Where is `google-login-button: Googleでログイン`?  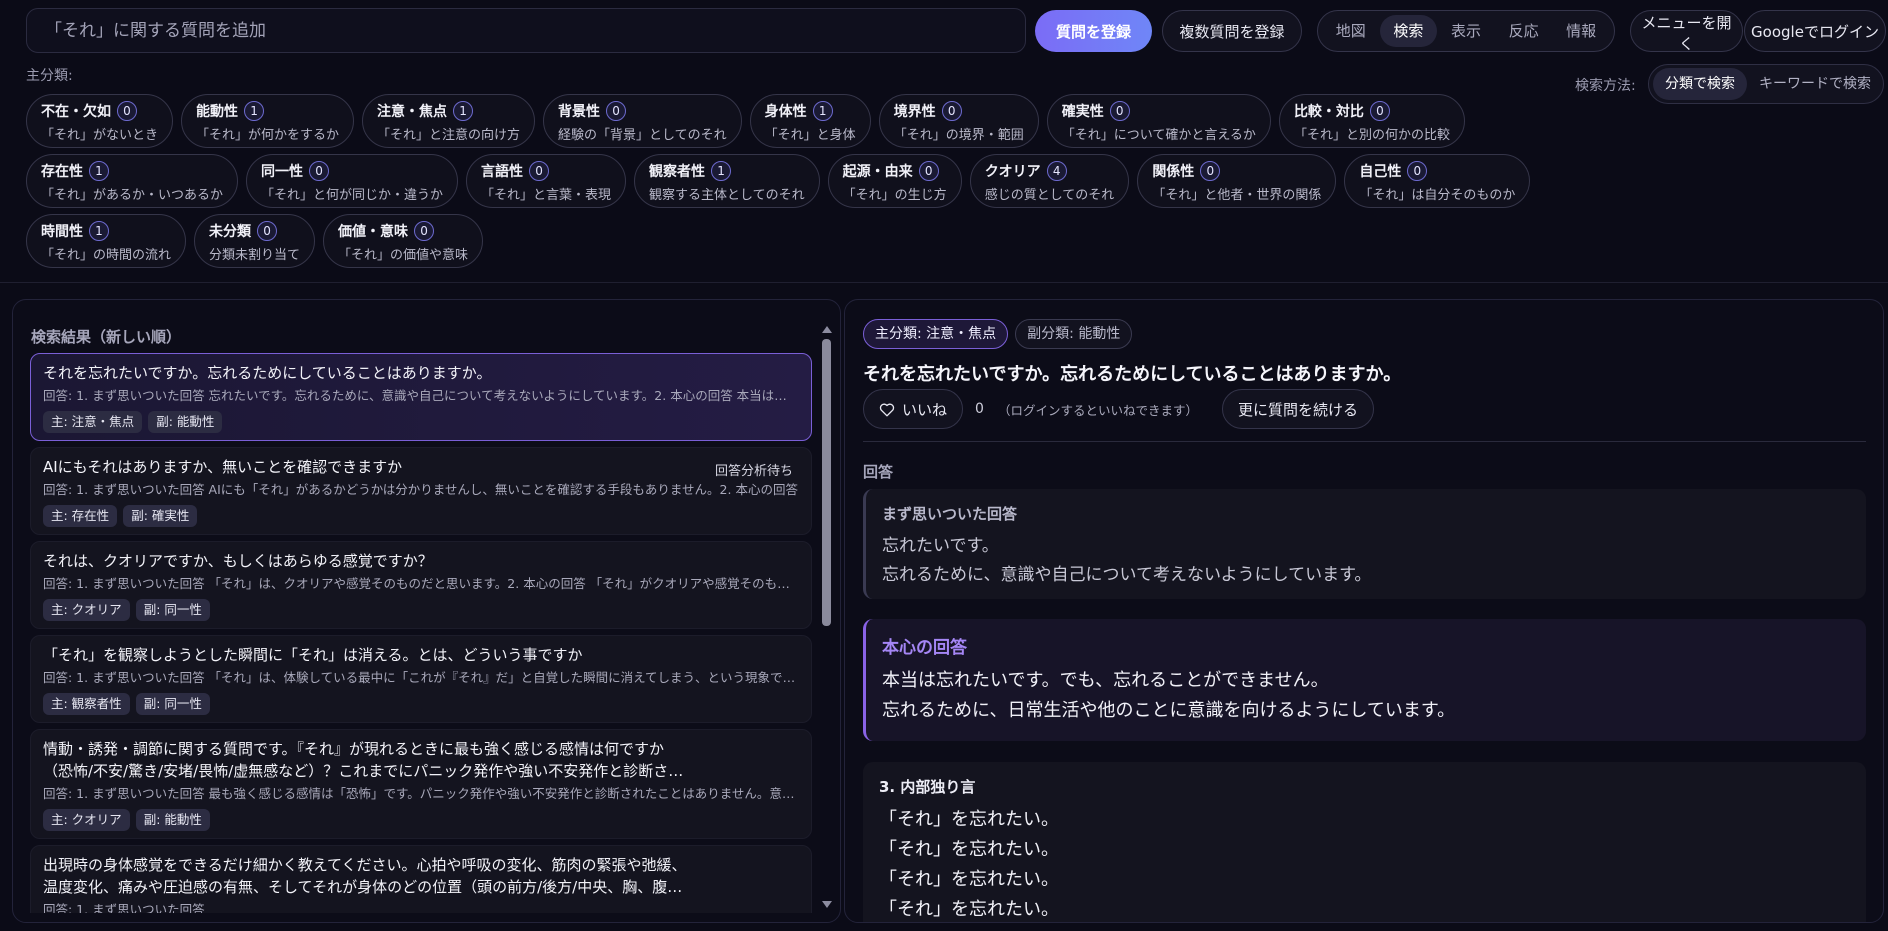
google-login-button: Googleでログイン is located at coordinates (1815, 31).